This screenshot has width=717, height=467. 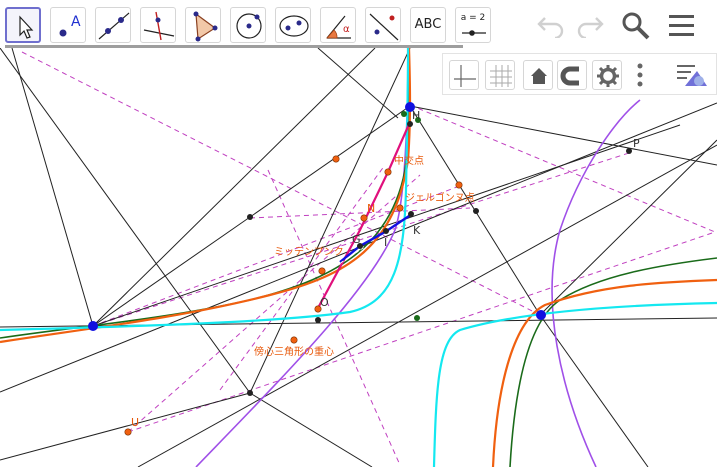 I want to click on graphics-settings-button, so click(x=607, y=75).